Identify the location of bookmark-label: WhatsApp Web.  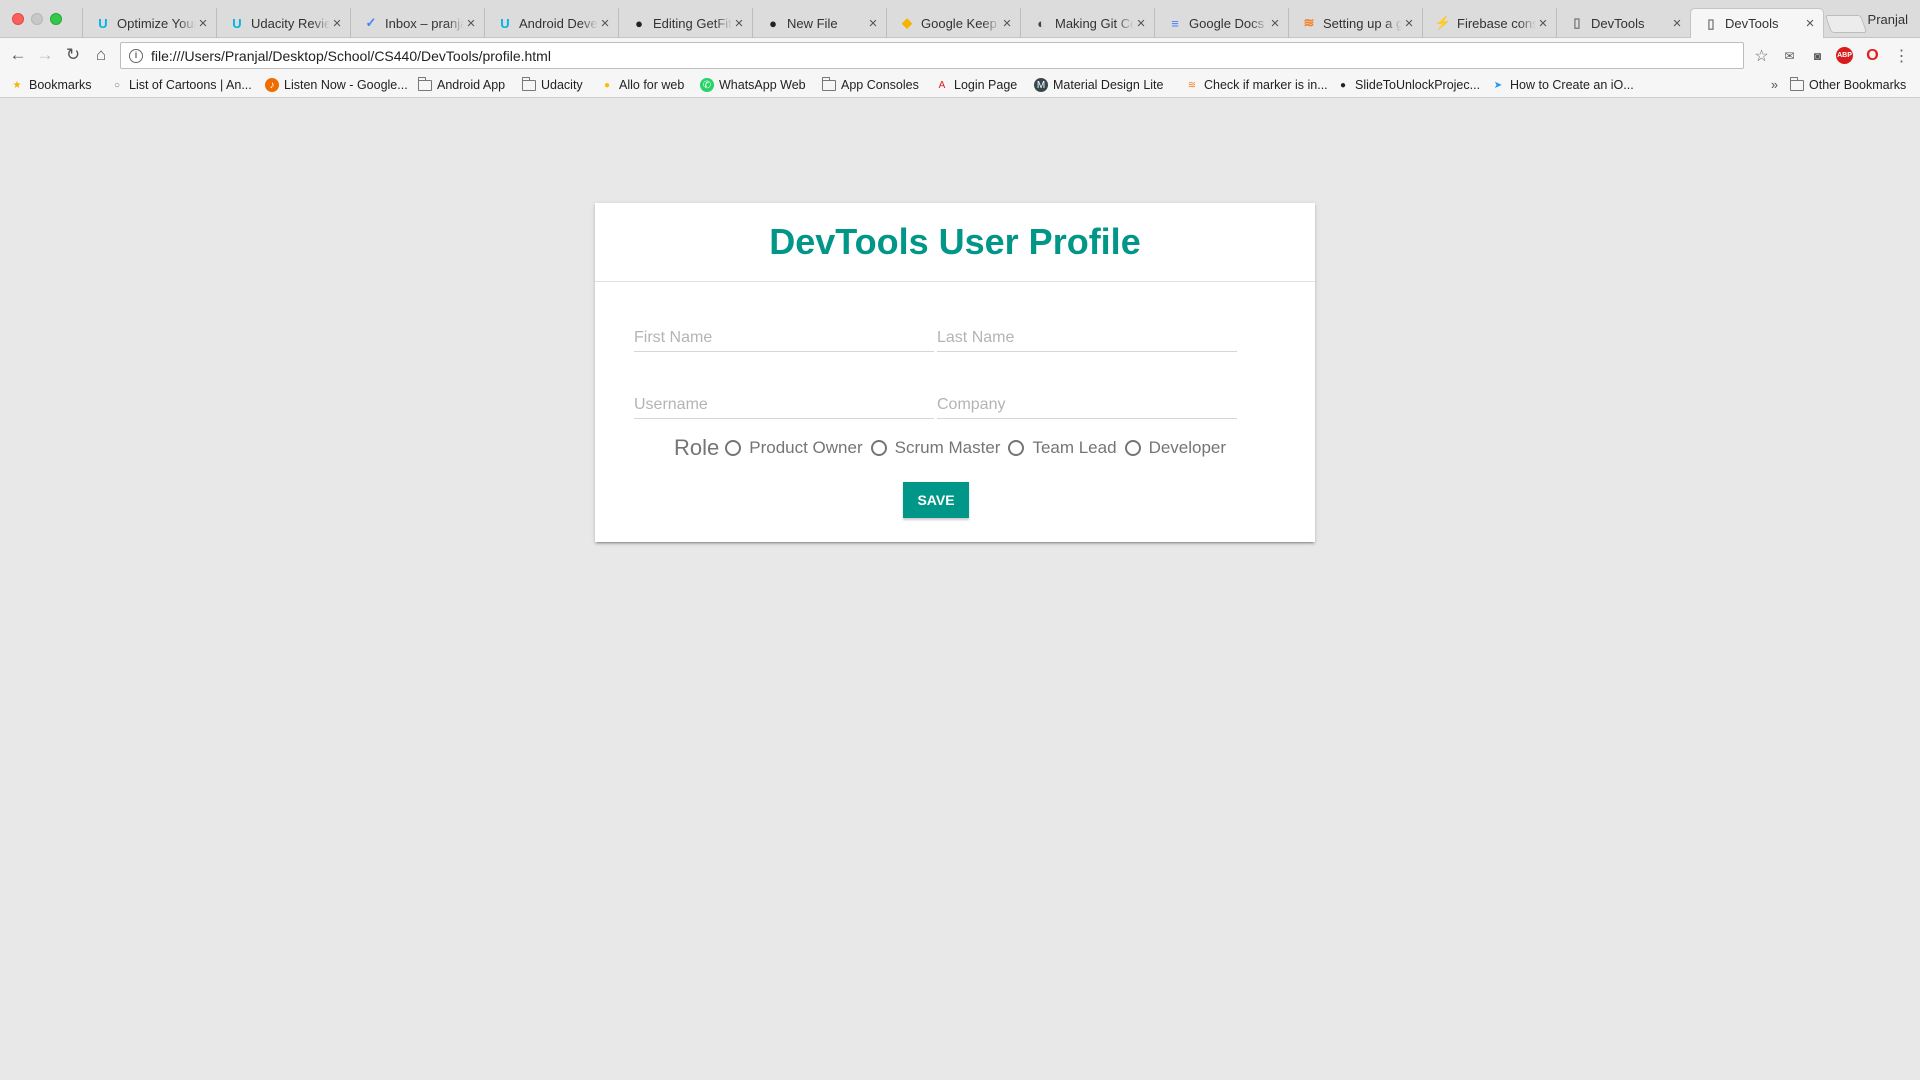
(762, 85).